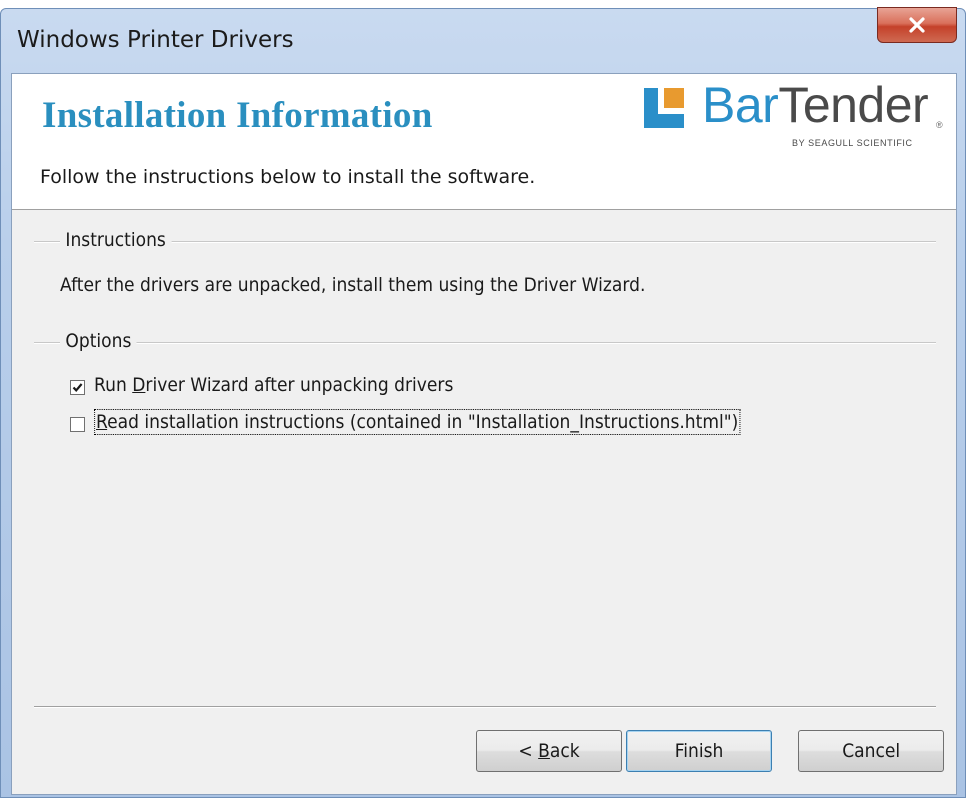 The image size is (966, 798). Describe the element at coordinates (485, 707) in the screenshot. I see `footer-separator` at that location.